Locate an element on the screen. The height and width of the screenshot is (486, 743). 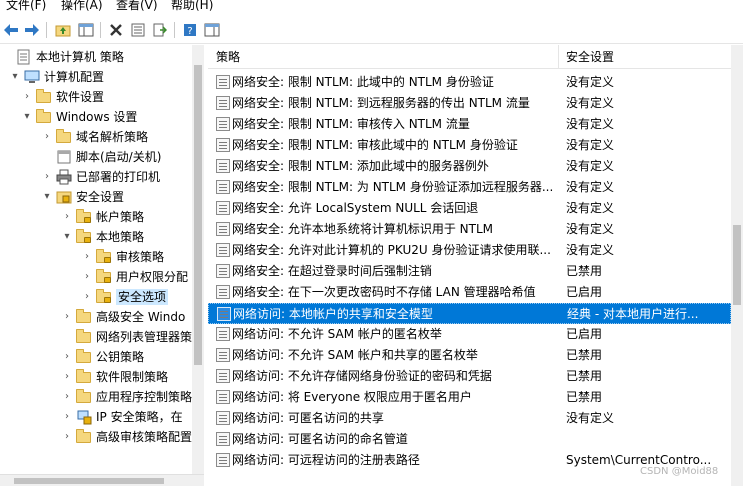
table-row: 网络安全: 限制 NTLM: 添加此域中的服务器例外 没有定义 is located at coordinates (469, 166).